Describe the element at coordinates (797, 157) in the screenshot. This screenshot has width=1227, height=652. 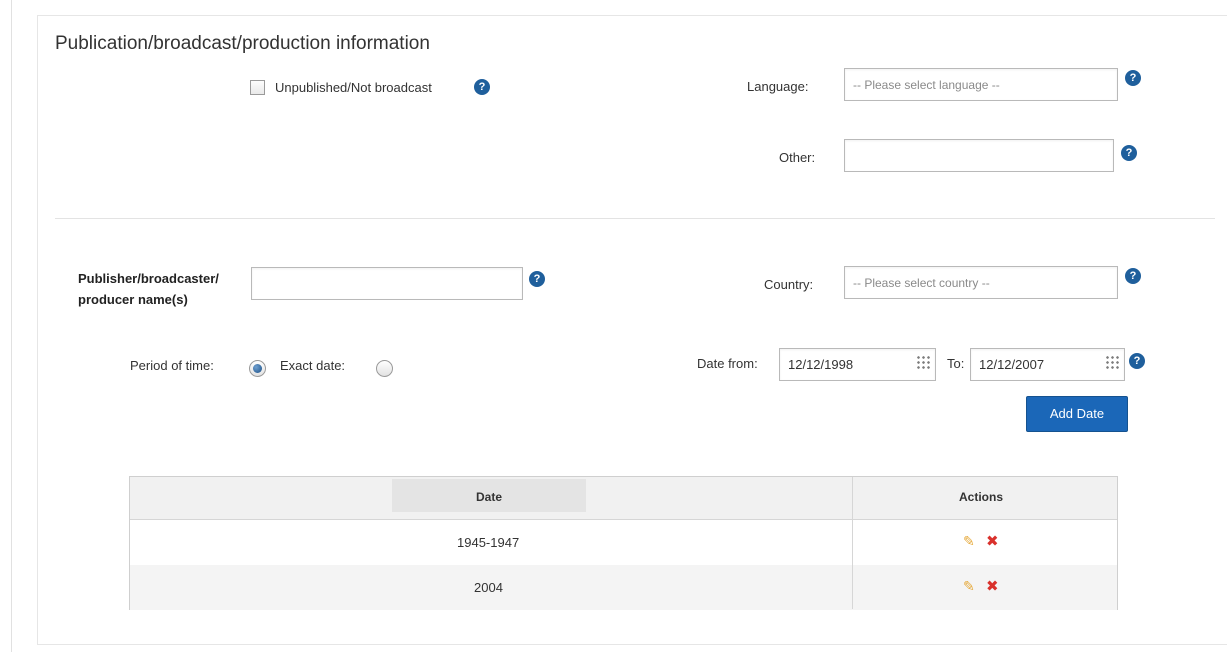
I see `other-label: Other:` at that location.